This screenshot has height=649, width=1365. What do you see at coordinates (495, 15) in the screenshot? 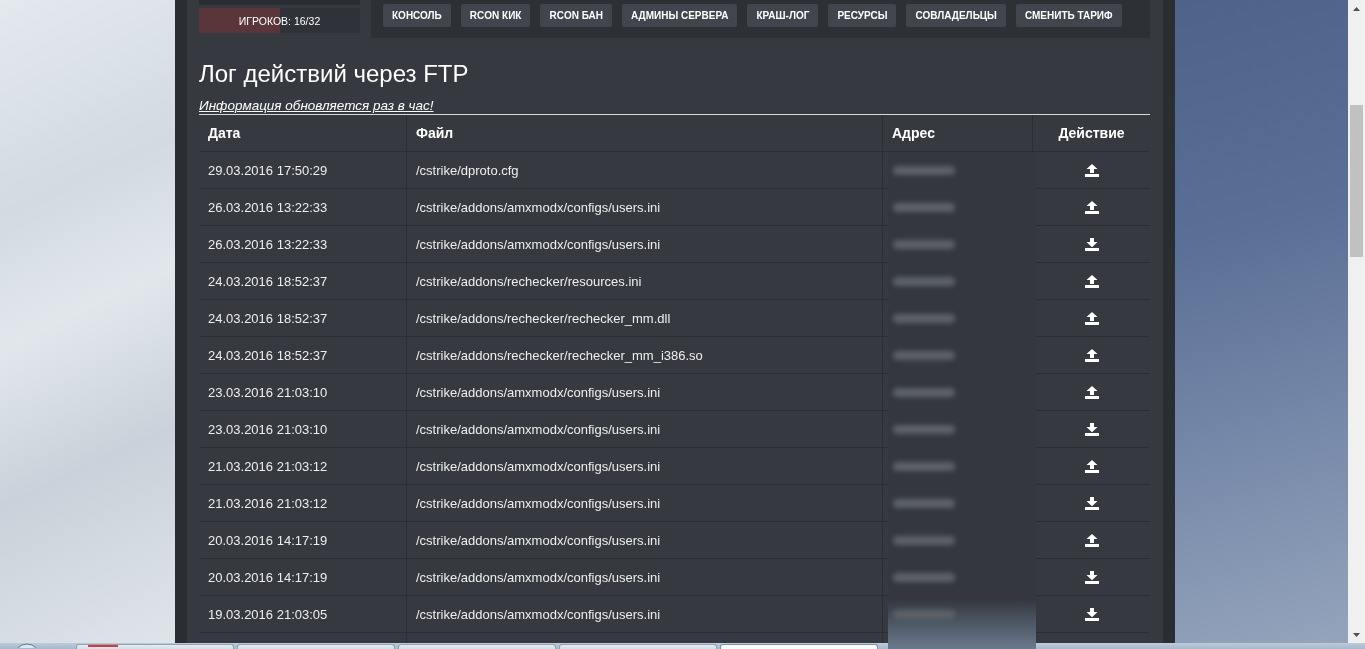
I see `toolbar-button: RCON КИК` at bounding box center [495, 15].